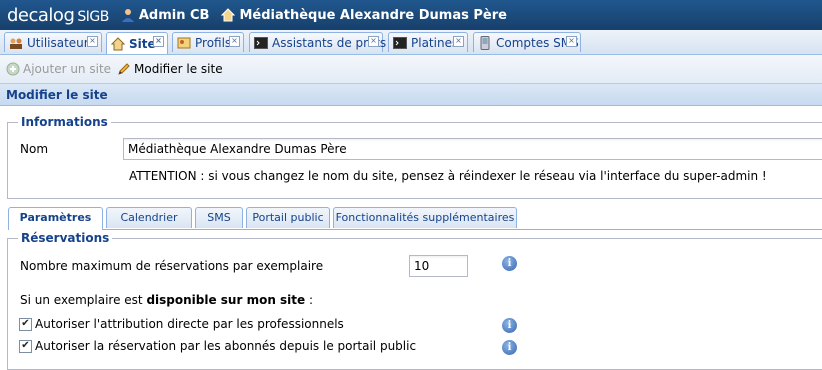 Image resolution: width=822 pixels, height=370 pixels. Describe the element at coordinates (16, 43) in the screenshot. I see `users-icon` at that location.